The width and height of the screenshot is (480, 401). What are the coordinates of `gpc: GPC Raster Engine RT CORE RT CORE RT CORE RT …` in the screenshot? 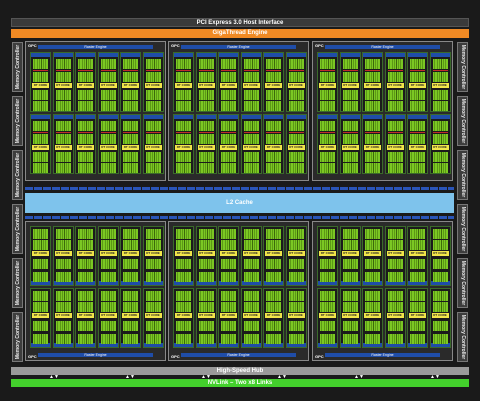 It's located at (382, 111).